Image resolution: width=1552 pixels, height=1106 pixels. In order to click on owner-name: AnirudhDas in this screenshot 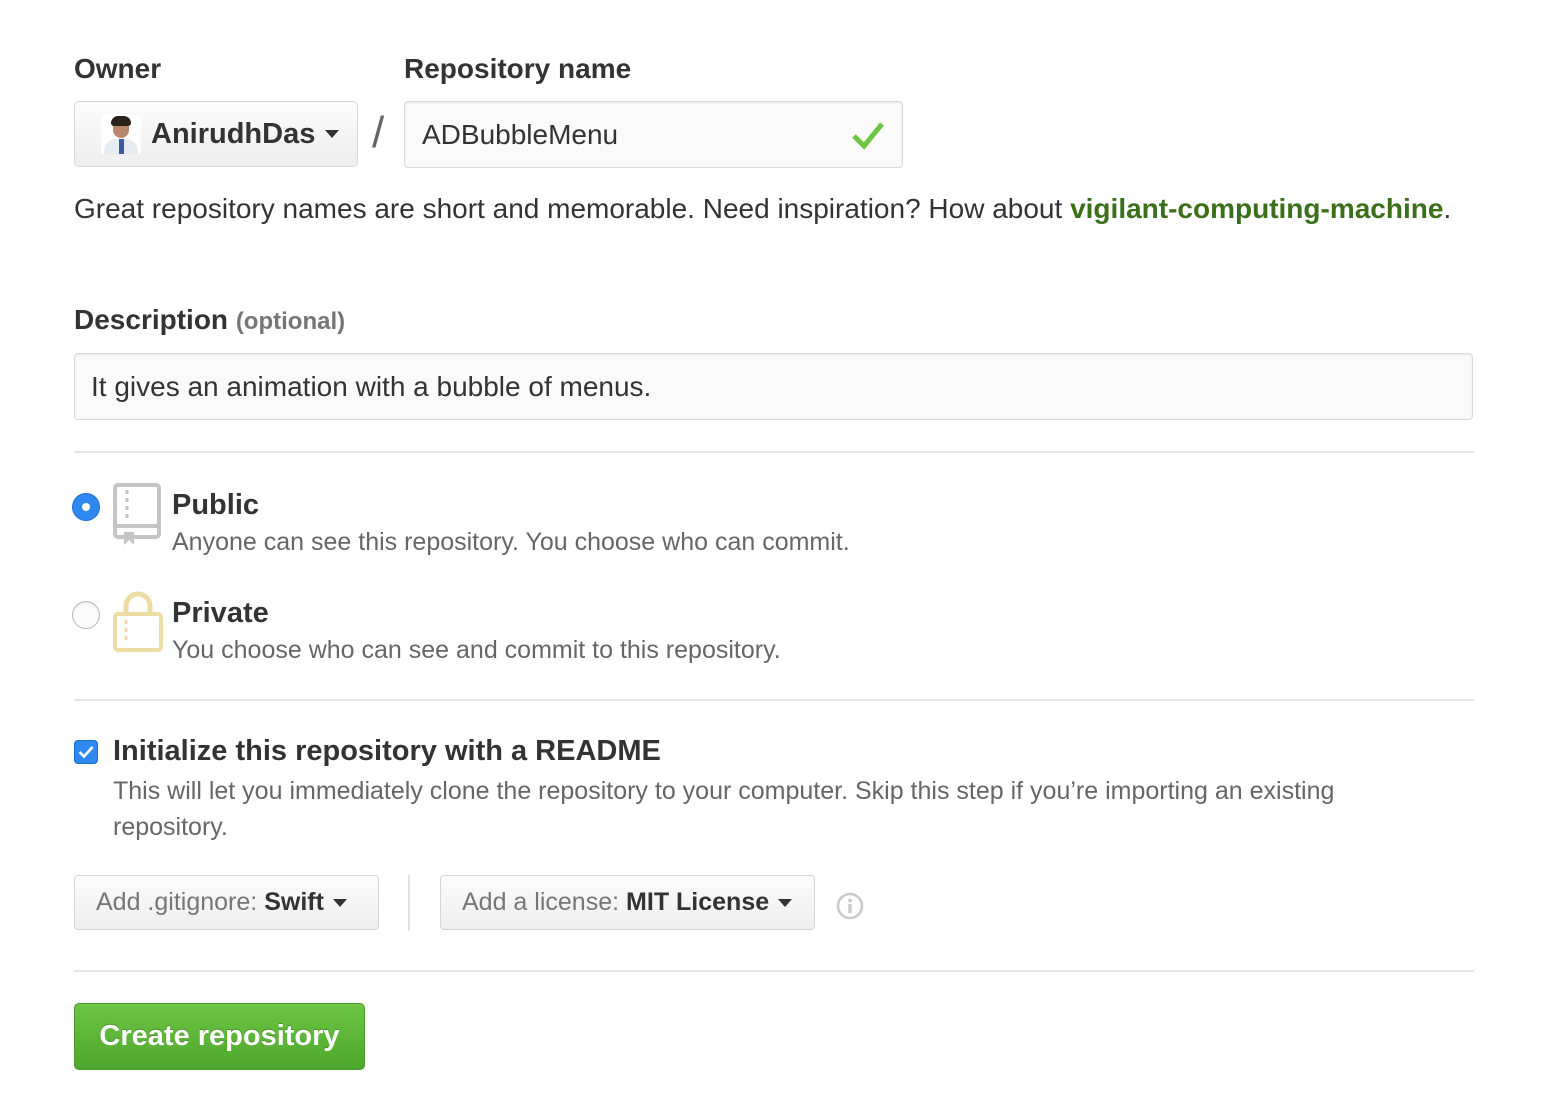, I will do `click(233, 133)`.